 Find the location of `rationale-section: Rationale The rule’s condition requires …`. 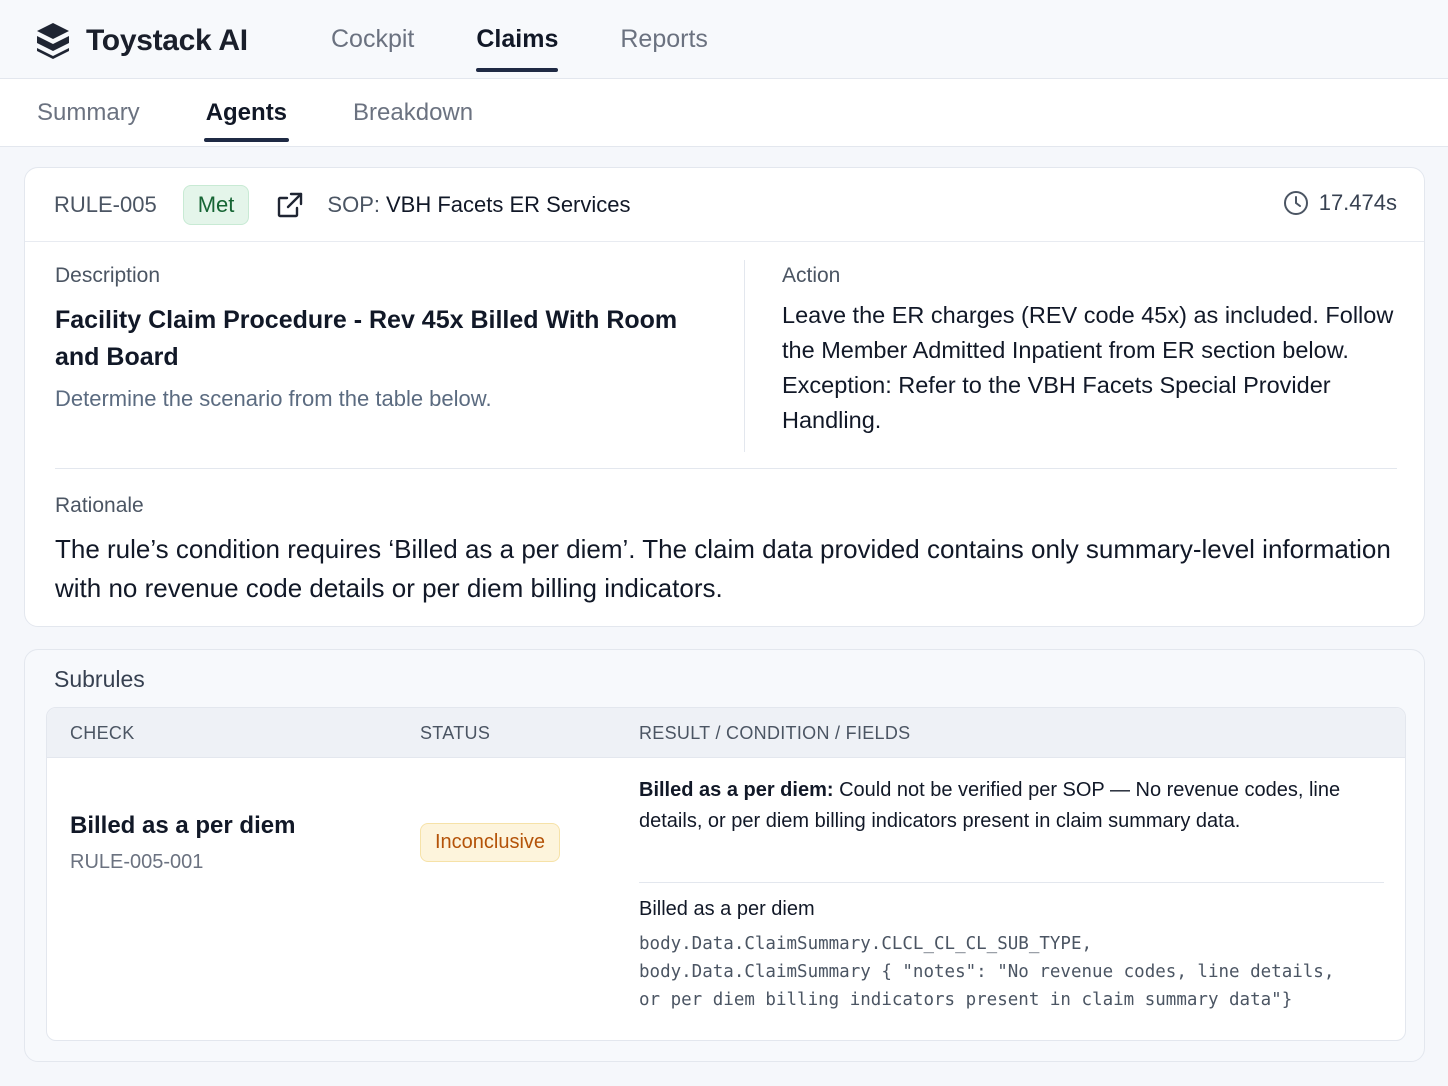

rationale-section: Rationale The rule’s condition requires … is located at coordinates (725, 551).